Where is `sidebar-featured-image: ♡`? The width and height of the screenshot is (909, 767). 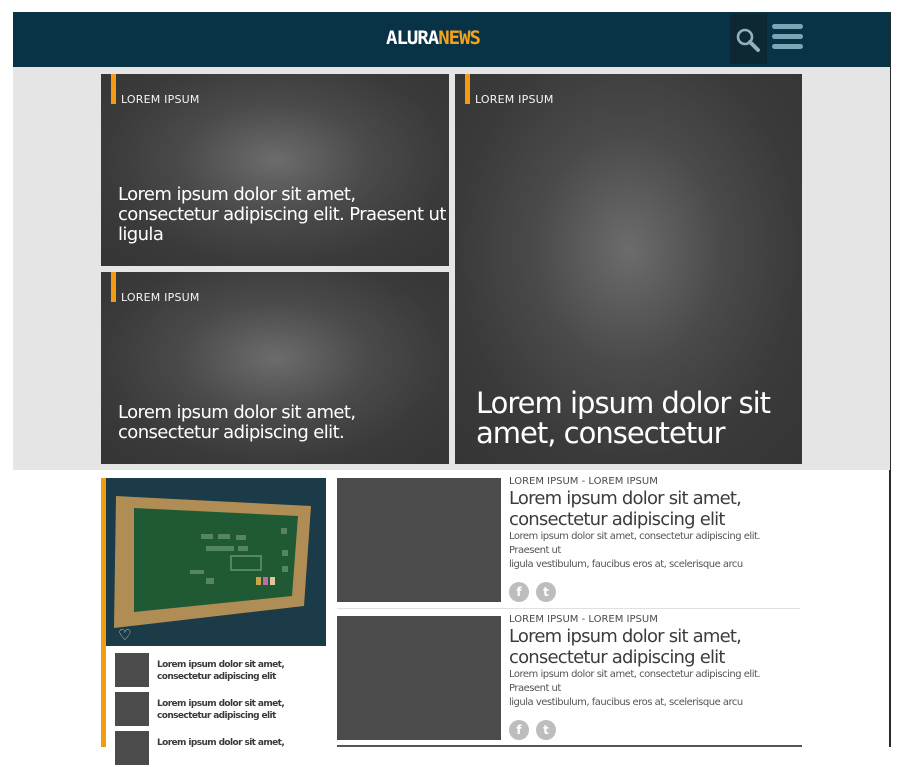
sidebar-featured-image: ♡ is located at coordinates (216, 562).